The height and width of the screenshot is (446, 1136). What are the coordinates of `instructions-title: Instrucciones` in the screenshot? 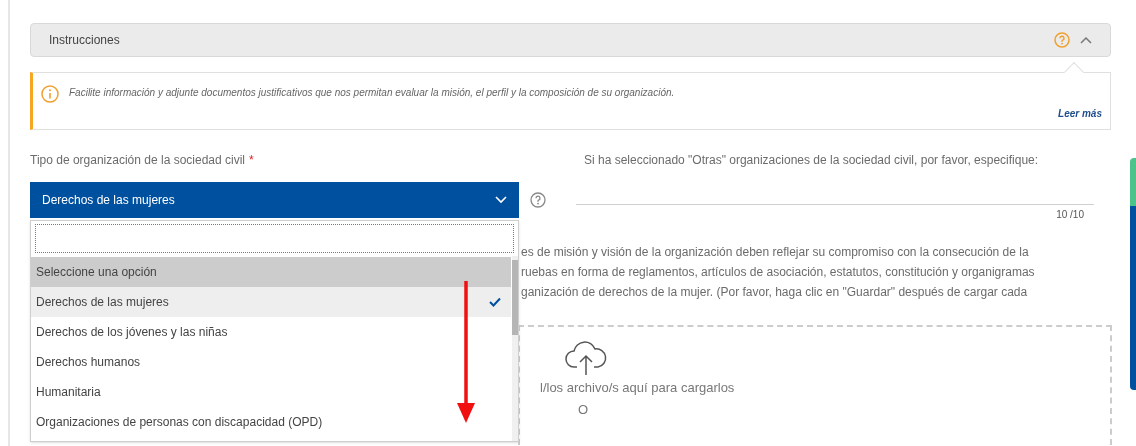 It's located at (84, 40).